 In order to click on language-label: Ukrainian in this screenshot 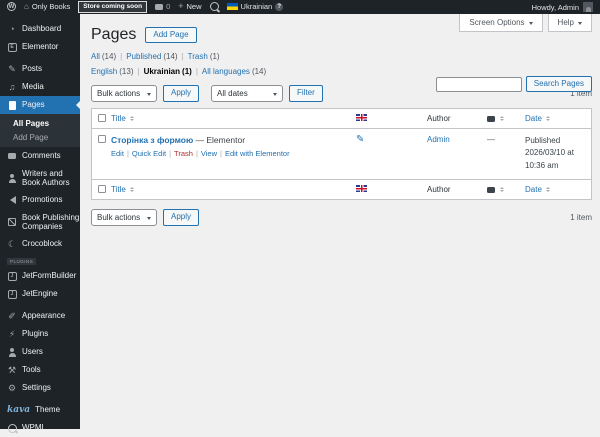, I will do `click(256, 7)`.